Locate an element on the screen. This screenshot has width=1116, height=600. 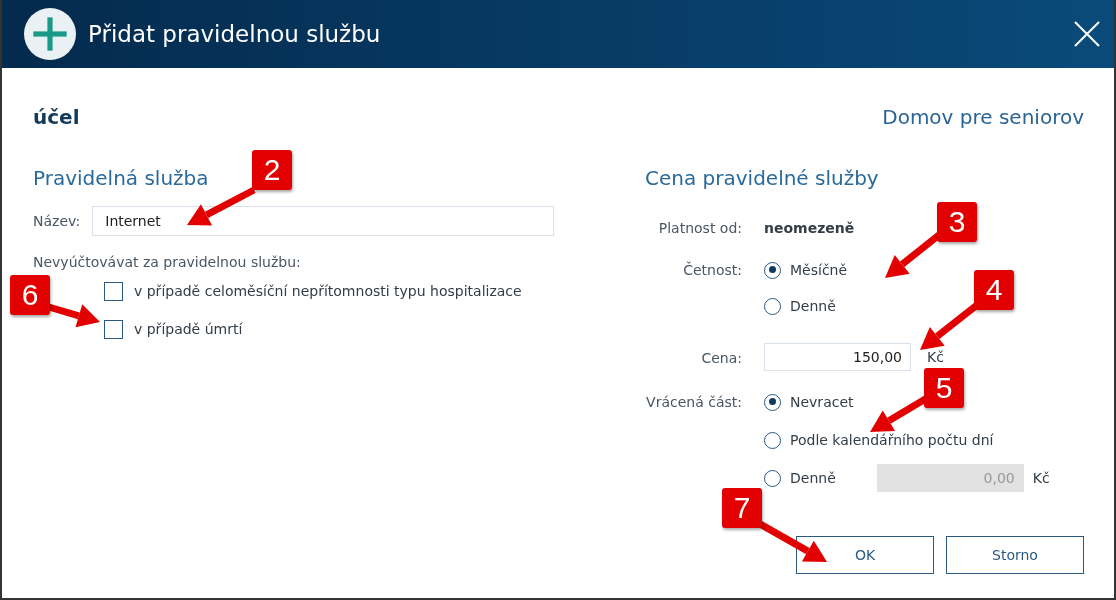
callout-badge: 2 is located at coordinates (272, 170).